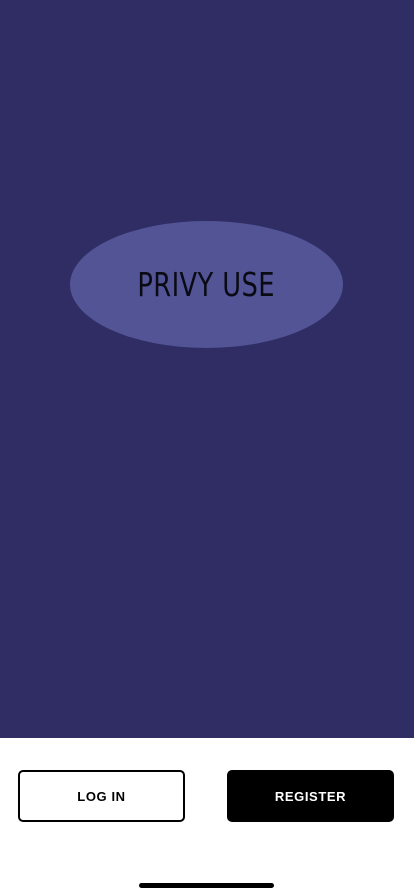 The height and width of the screenshot is (896, 414). I want to click on register-button: REGISTER, so click(310, 796).